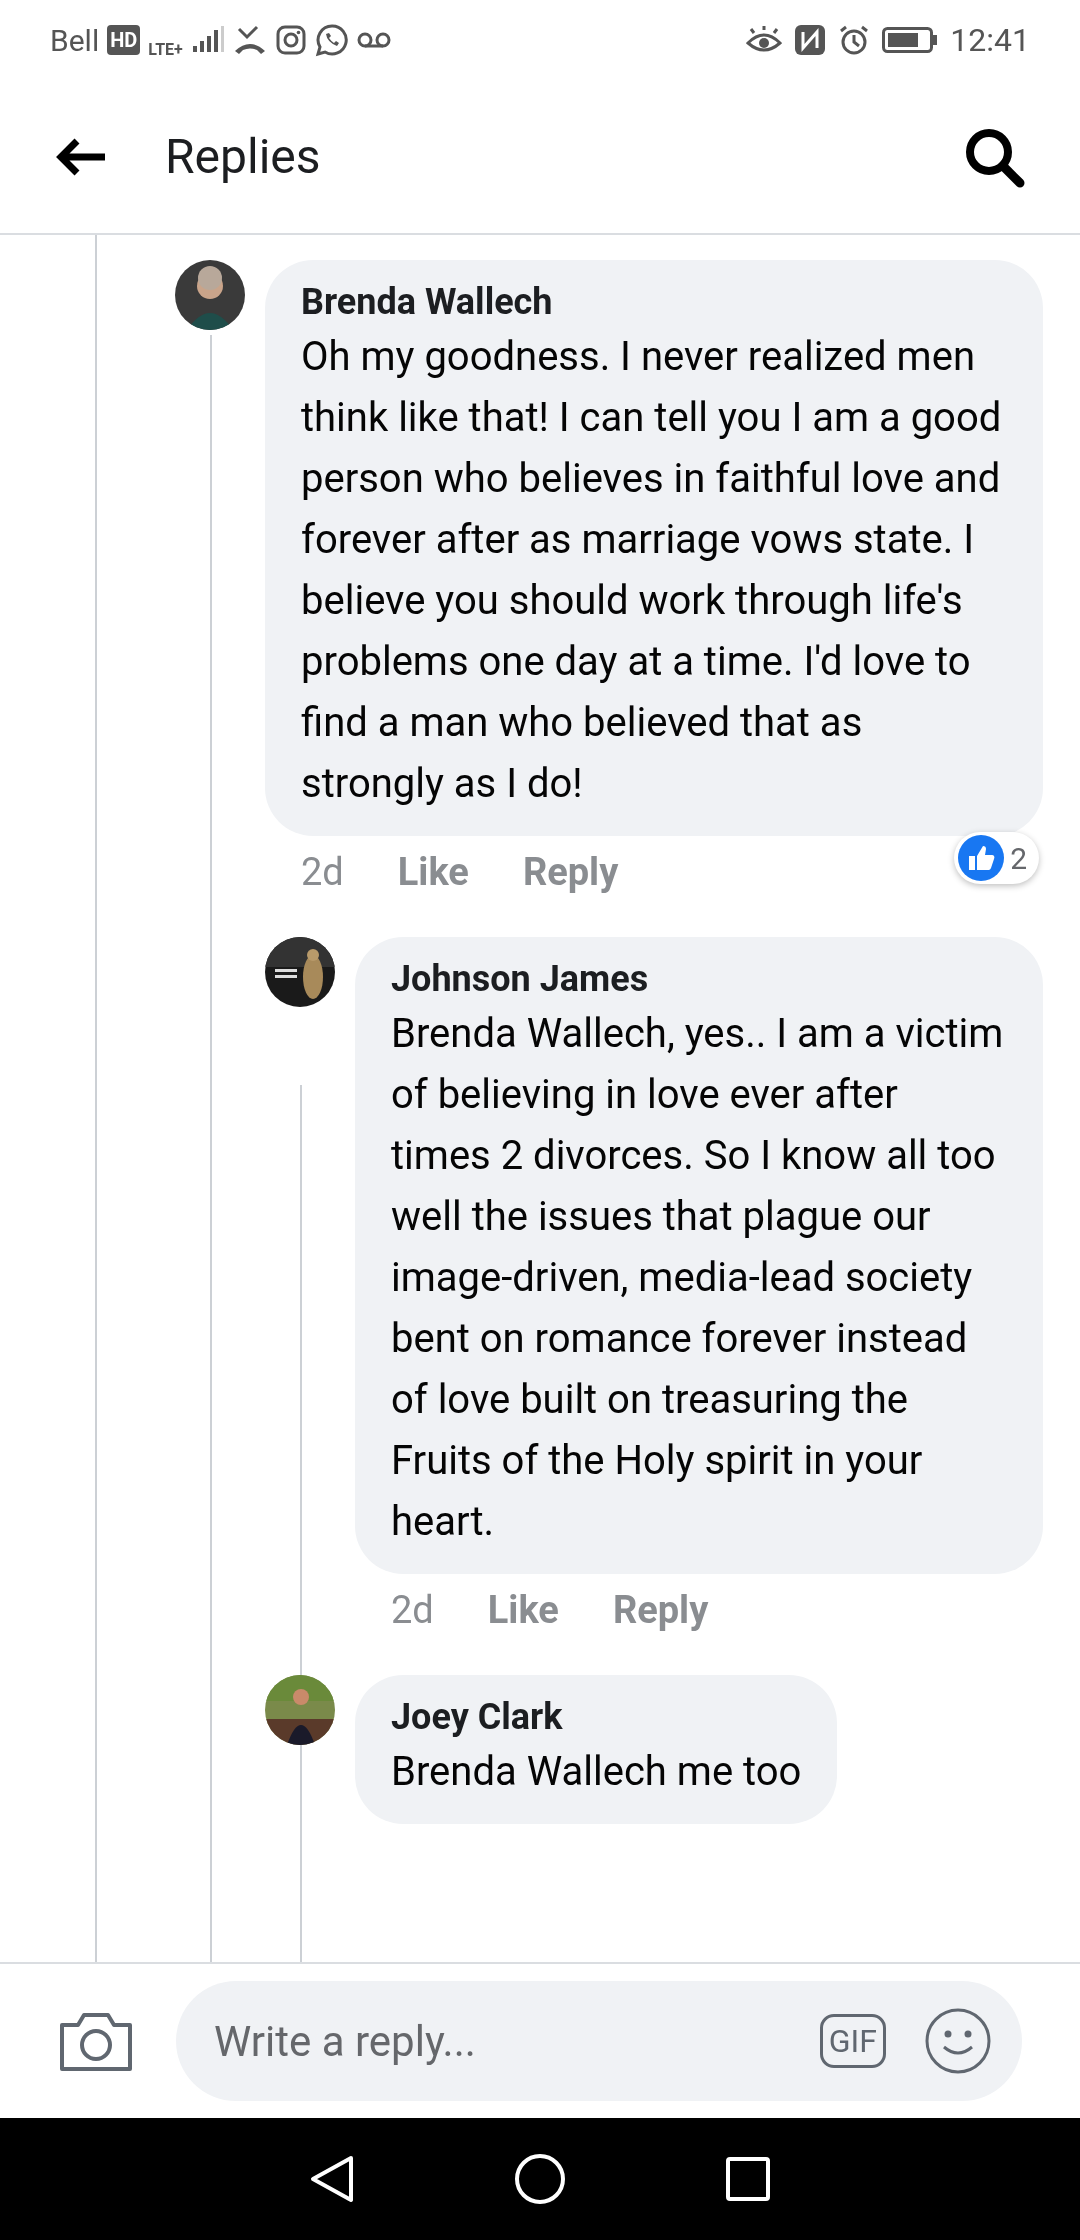 The height and width of the screenshot is (2240, 1080). I want to click on back-arrow-icon, so click(81, 156).